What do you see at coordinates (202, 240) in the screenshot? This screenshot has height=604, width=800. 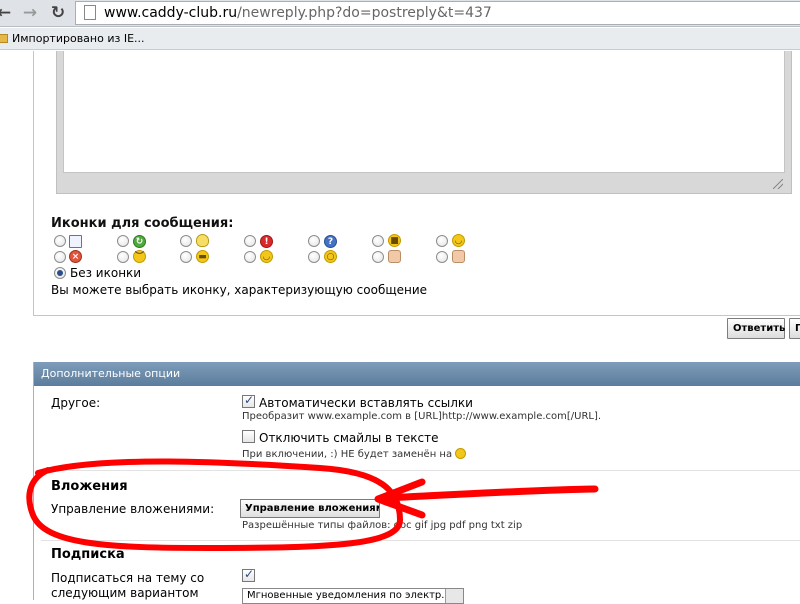 I see `lightbulb-icon` at bounding box center [202, 240].